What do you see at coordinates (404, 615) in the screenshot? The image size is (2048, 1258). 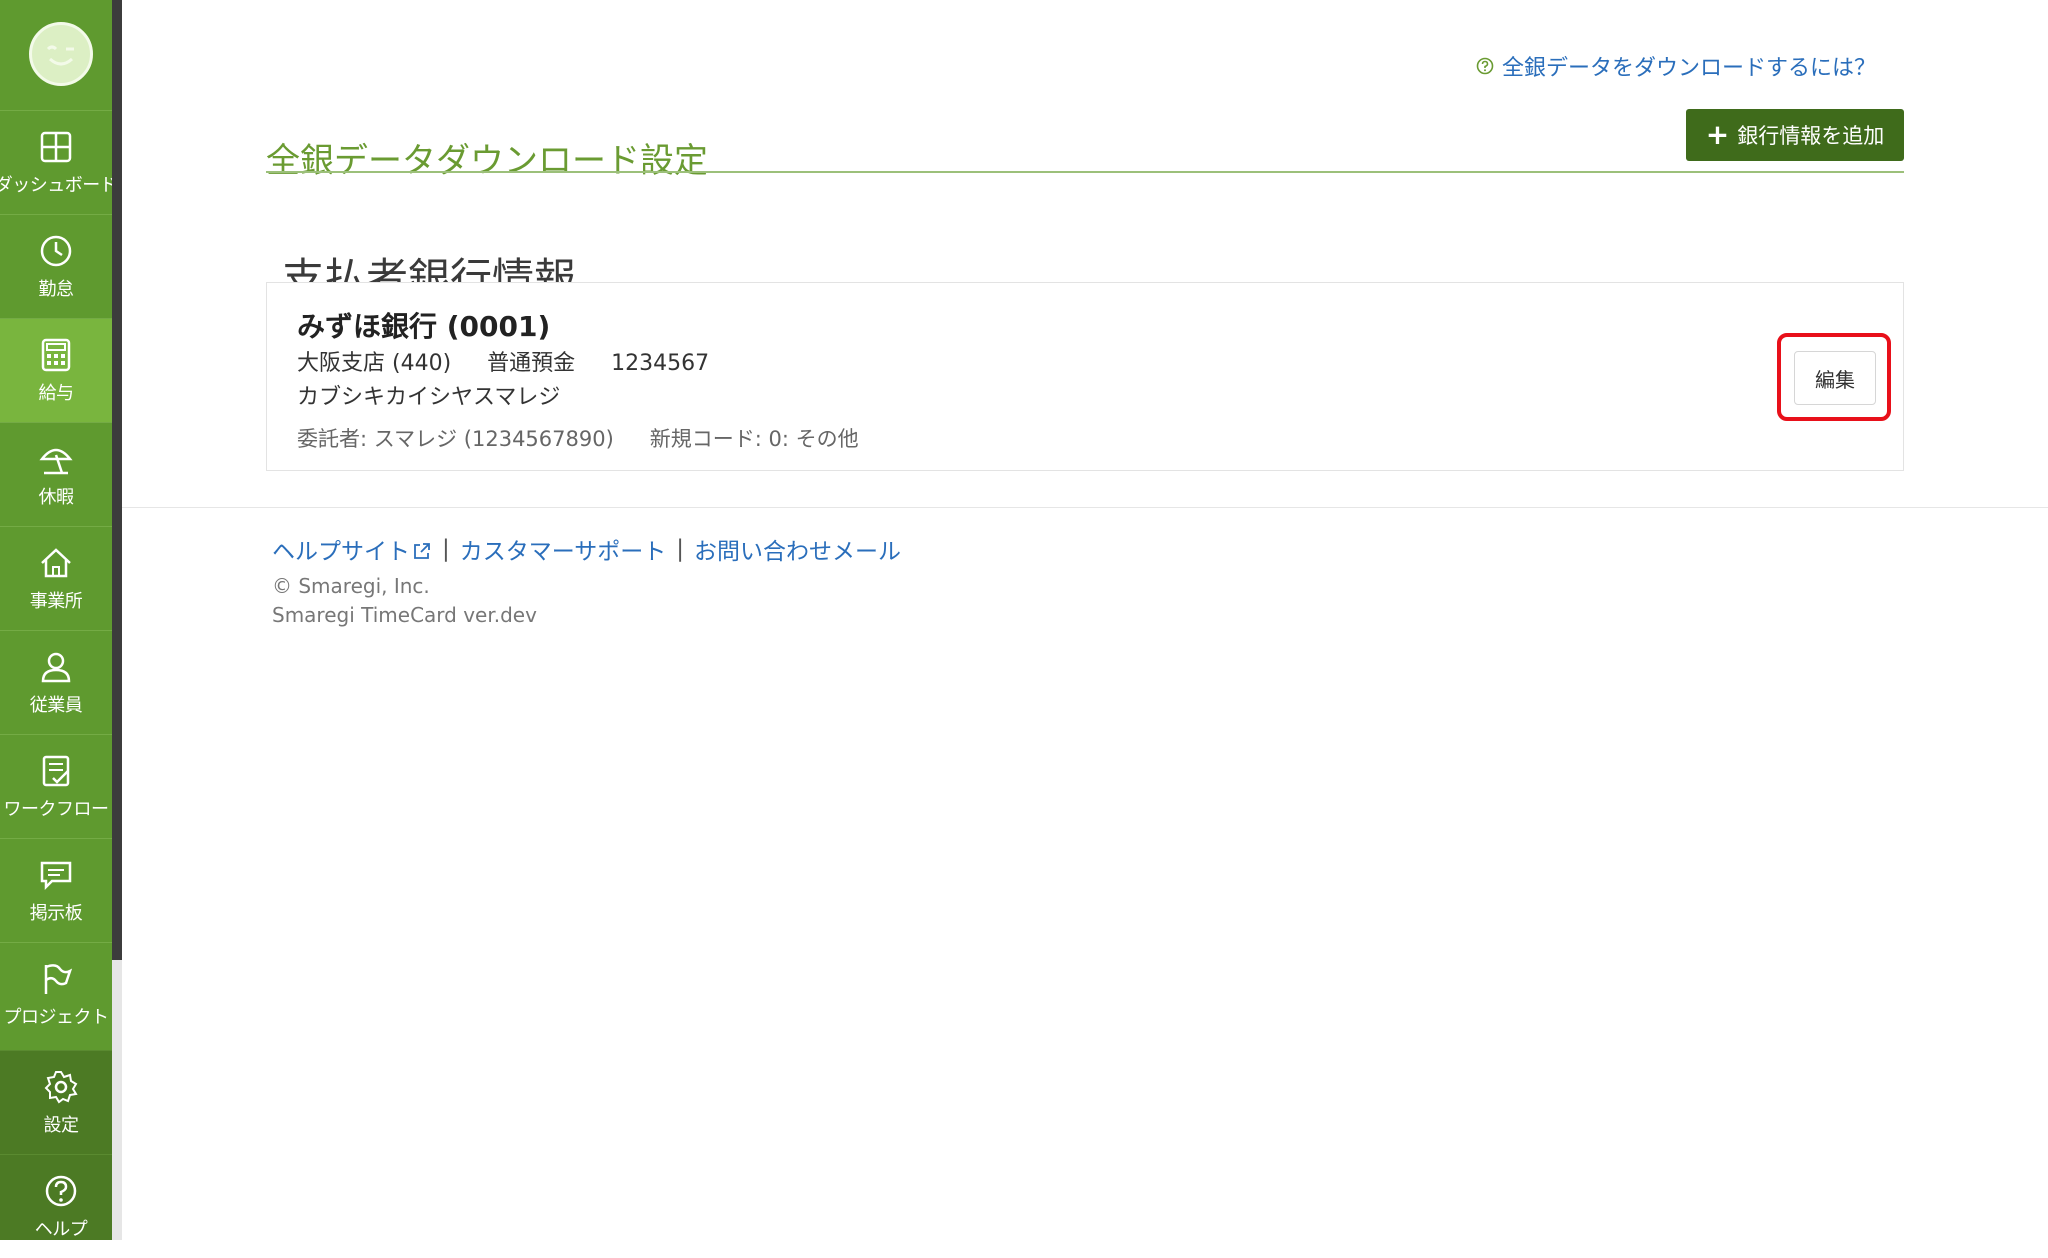 I see `app-version: Smaregi TimeCard ver.dev` at bounding box center [404, 615].